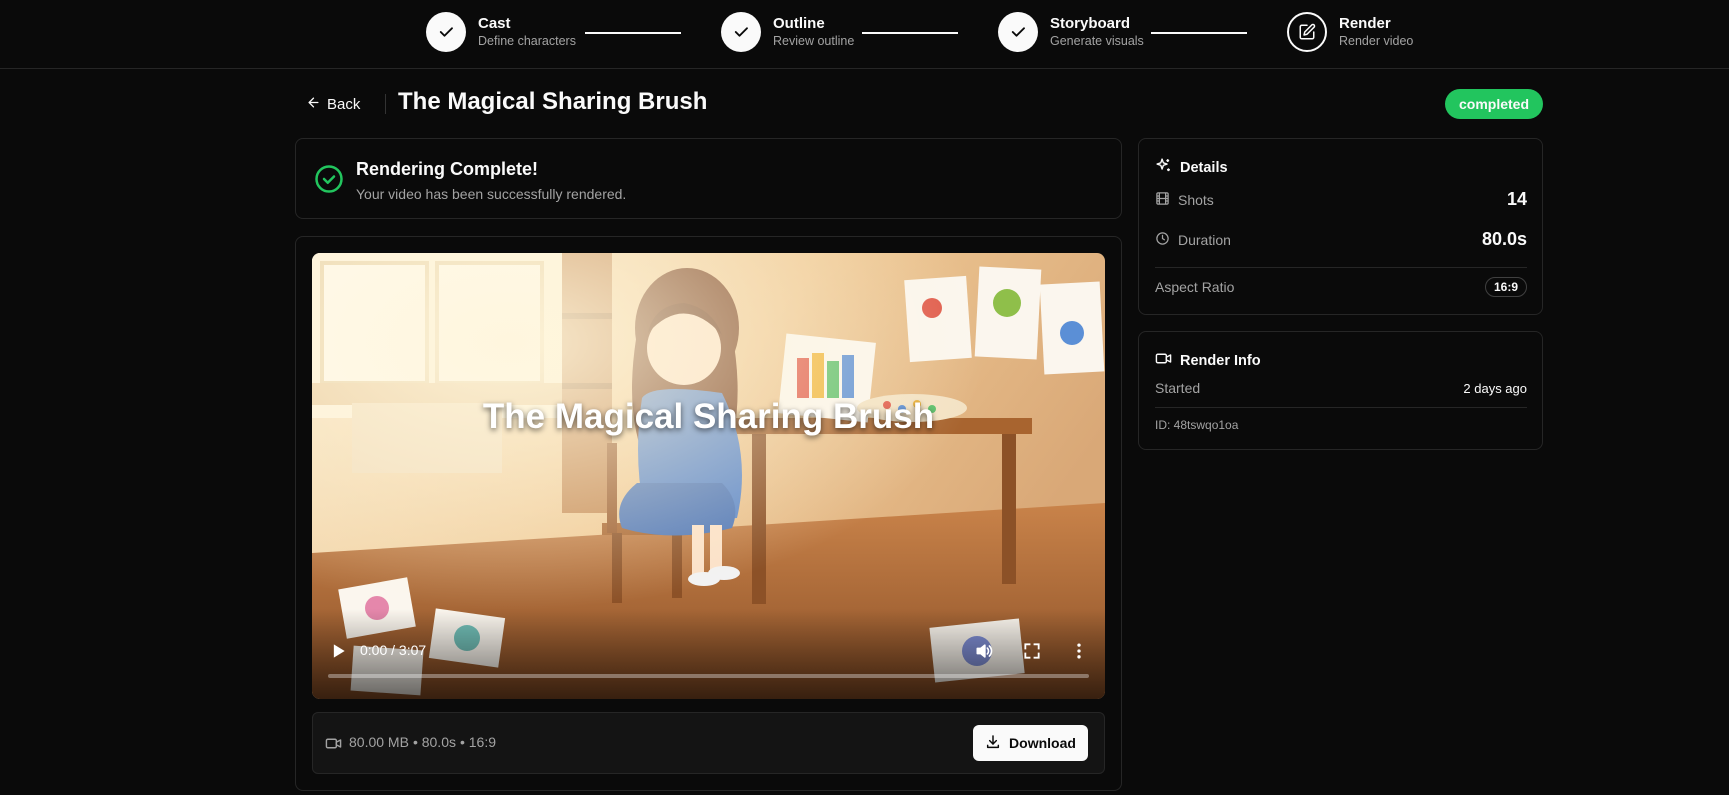  What do you see at coordinates (1162, 240) in the screenshot?
I see `clock-icon` at bounding box center [1162, 240].